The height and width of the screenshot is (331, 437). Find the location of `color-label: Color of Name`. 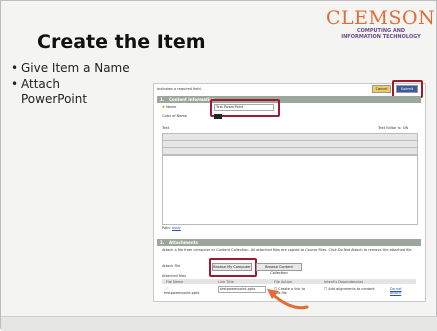

color-label: Color of Name is located at coordinates (175, 116).